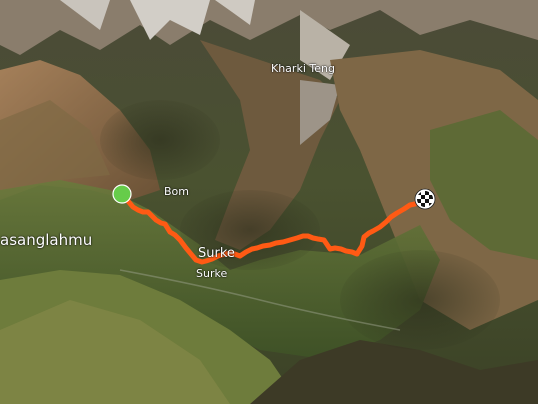 This screenshot has width=538, height=404. Describe the element at coordinates (268, 228) in the screenshot. I see `route-line` at that location.